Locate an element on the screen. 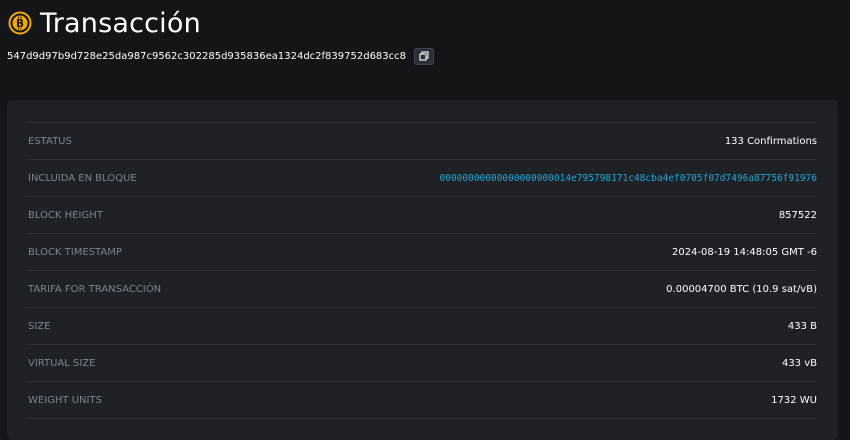  copy-icon is located at coordinates (424, 56).